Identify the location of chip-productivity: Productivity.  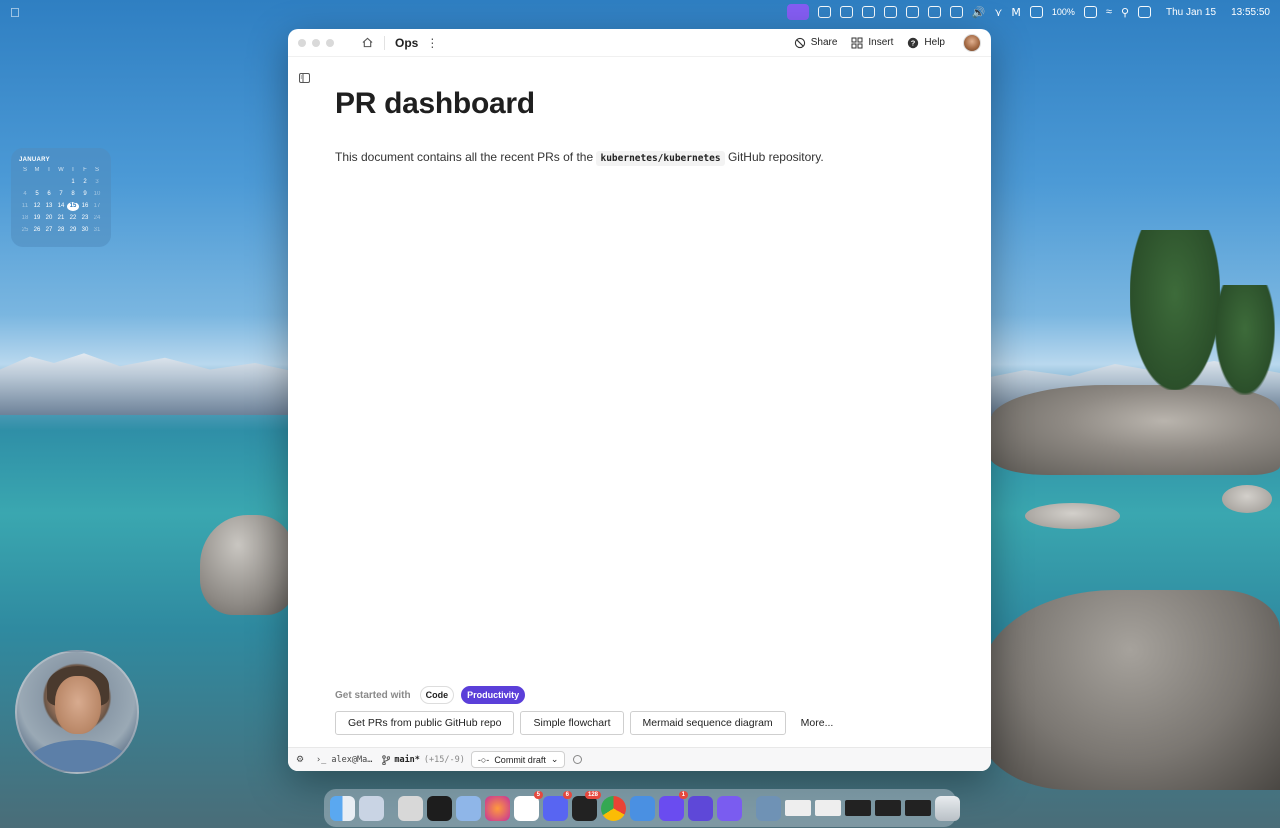
(493, 695).